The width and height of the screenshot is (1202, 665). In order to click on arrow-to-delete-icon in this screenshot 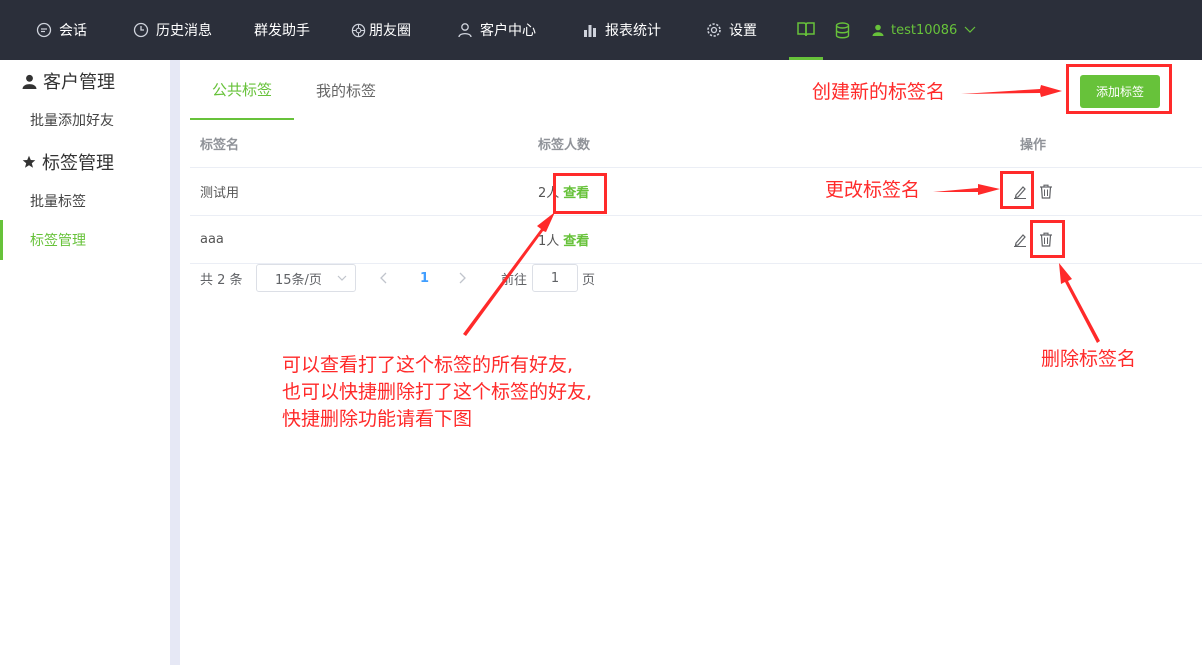, I will do `click(1079, 303)`.